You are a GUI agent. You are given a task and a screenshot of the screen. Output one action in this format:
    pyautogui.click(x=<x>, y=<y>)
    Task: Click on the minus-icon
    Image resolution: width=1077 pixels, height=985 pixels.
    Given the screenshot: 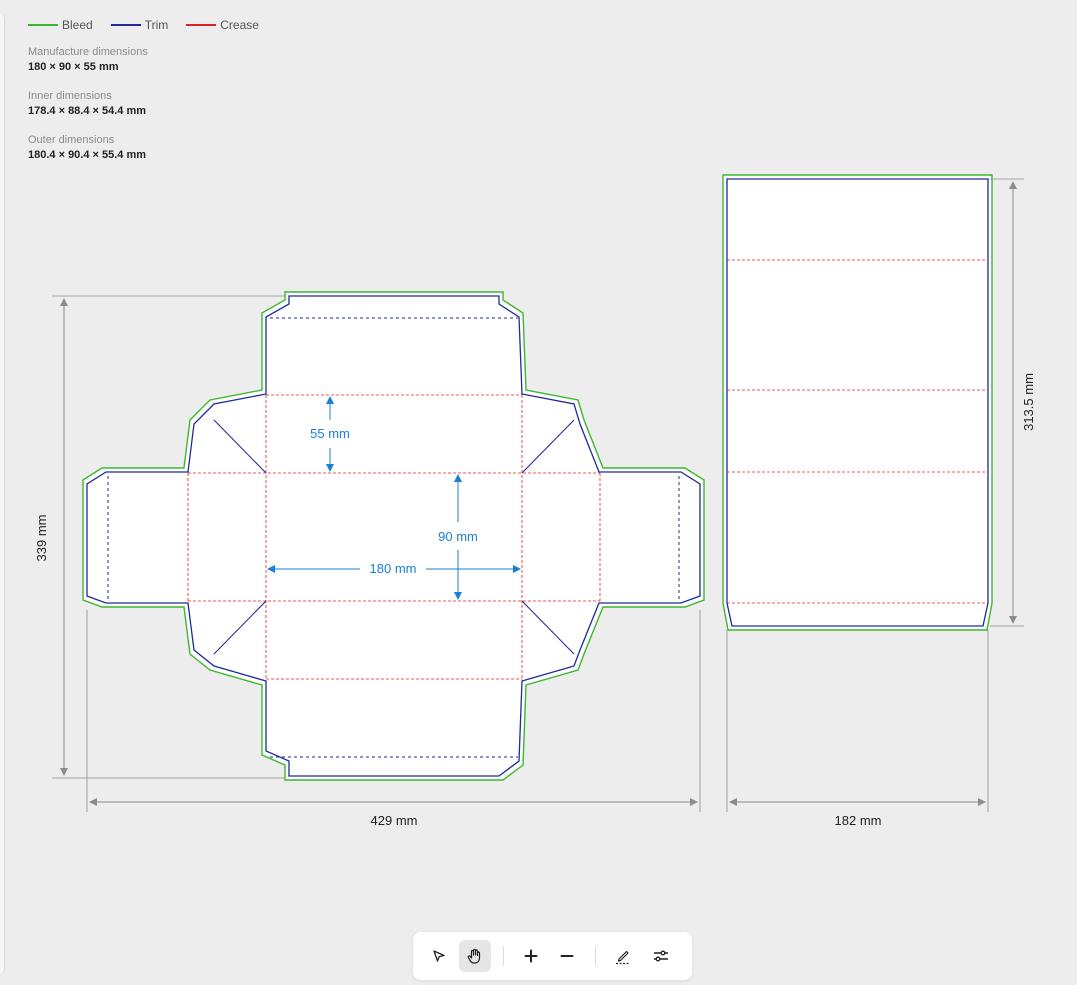 What is the action you would take?
    pyautogui.click(x=567, y=956)
    